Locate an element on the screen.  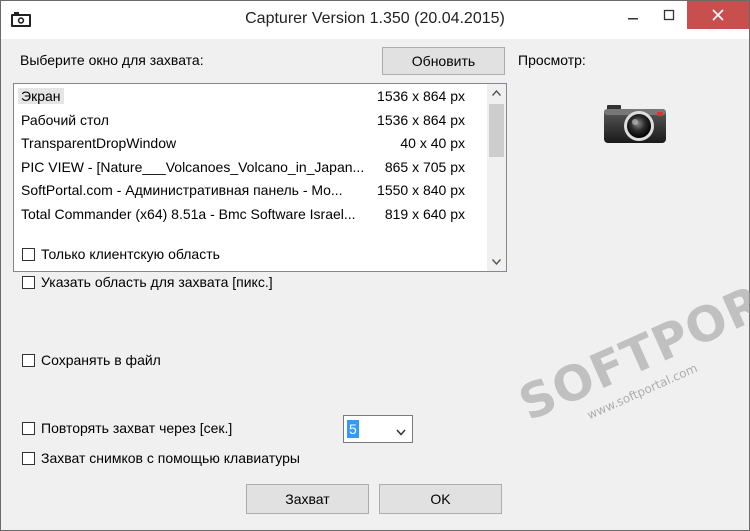
list-item-name: Экран is located at coordinates (41, 96).